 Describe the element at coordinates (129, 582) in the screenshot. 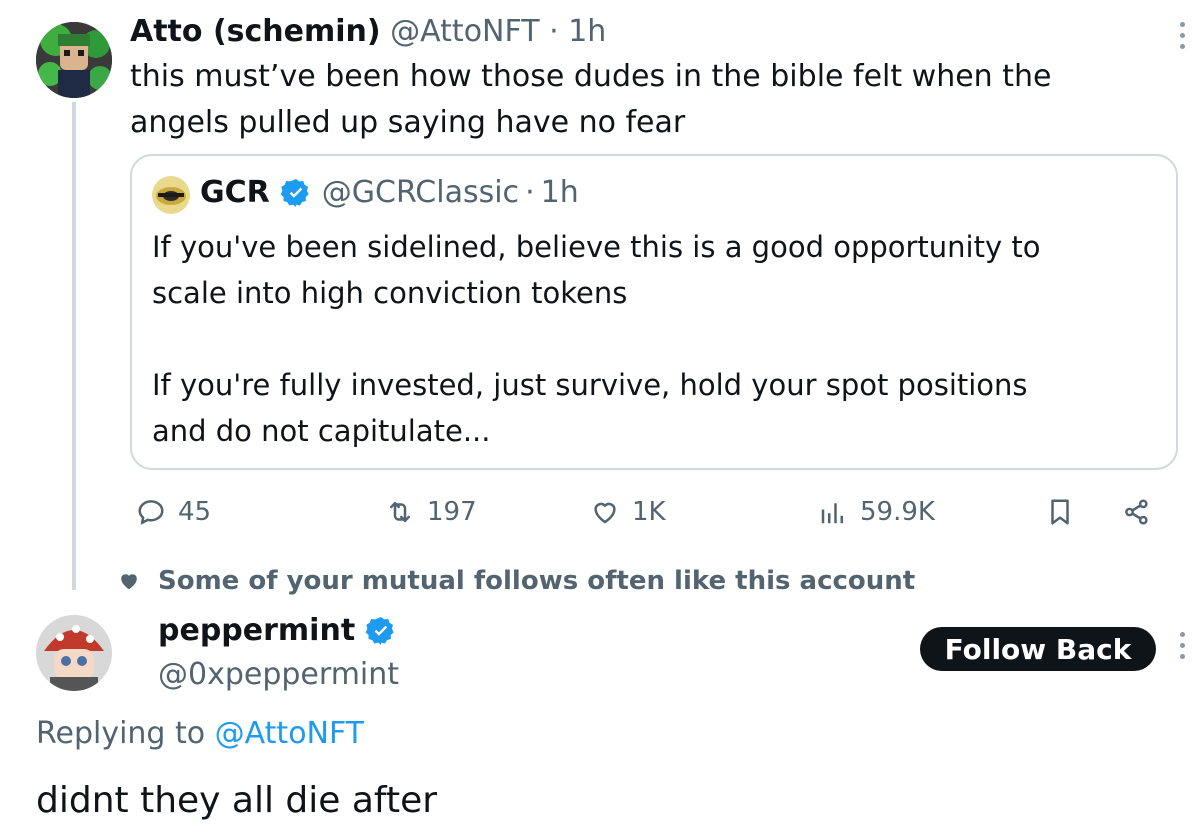

I see `heart-filled-icon` at that location.